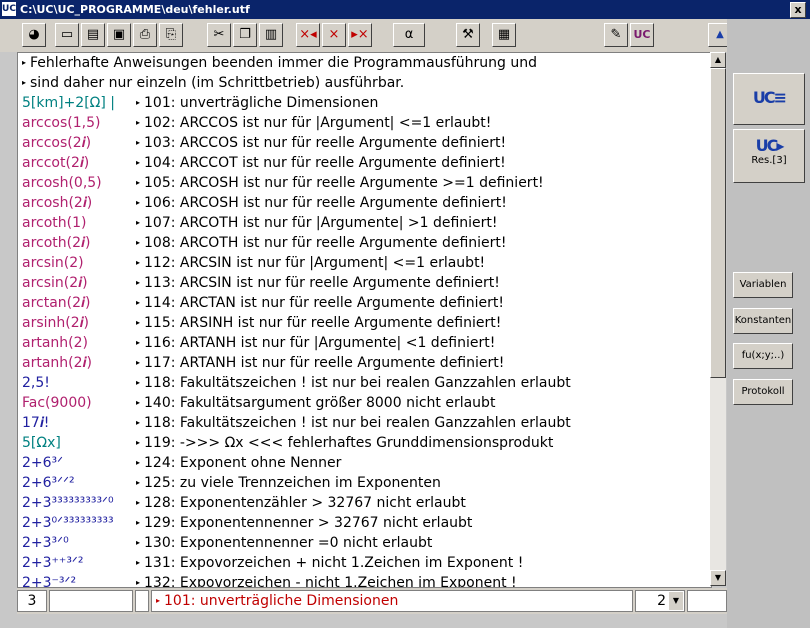 The height and width of the screenshot is (628, 810). What do you see at coordinates (9, 9) in the screenshot?
I see `app-icon: UC` at bounding box center [9, 9].